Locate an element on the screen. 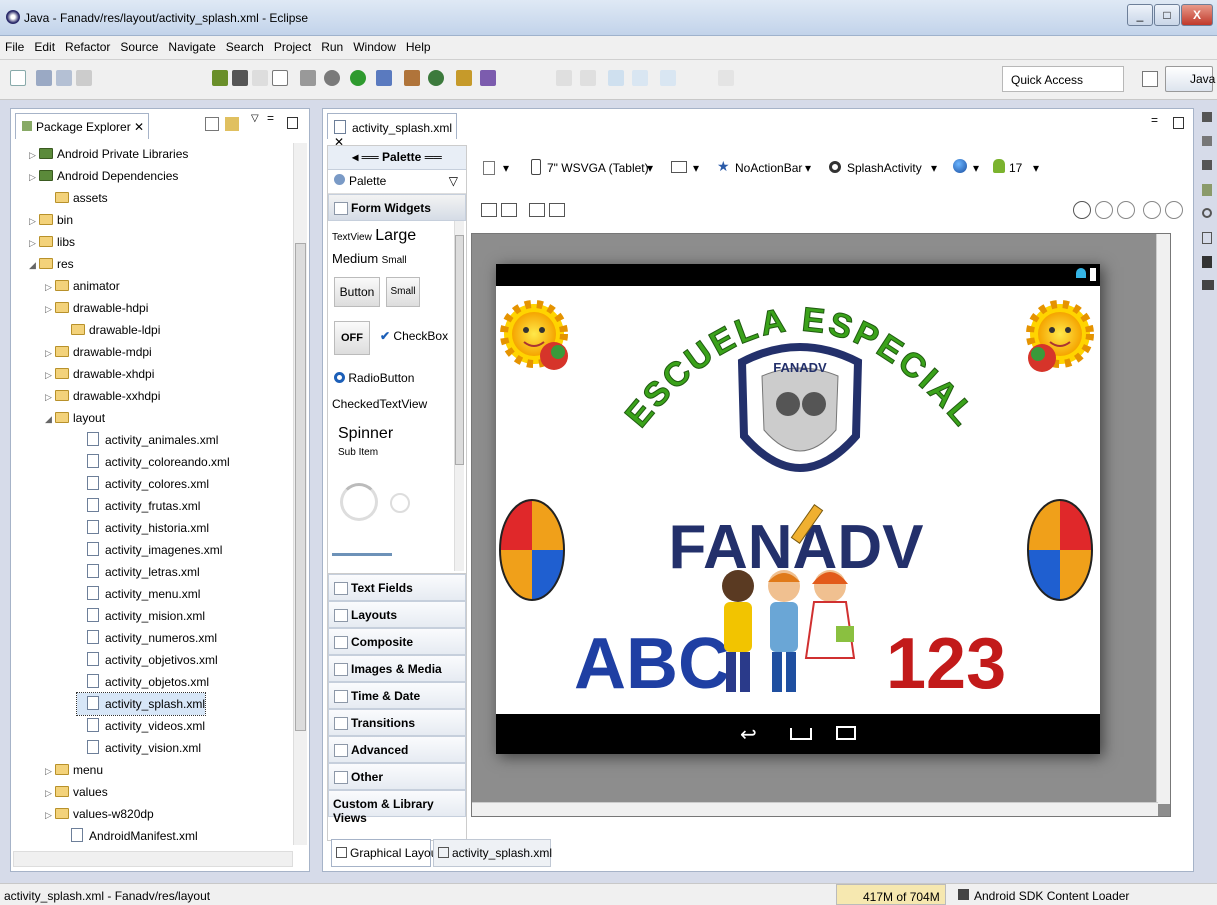 The width and height of the screenshot is (1217, 905). palette-category: Text Fields is located at coordinates (397, 587).